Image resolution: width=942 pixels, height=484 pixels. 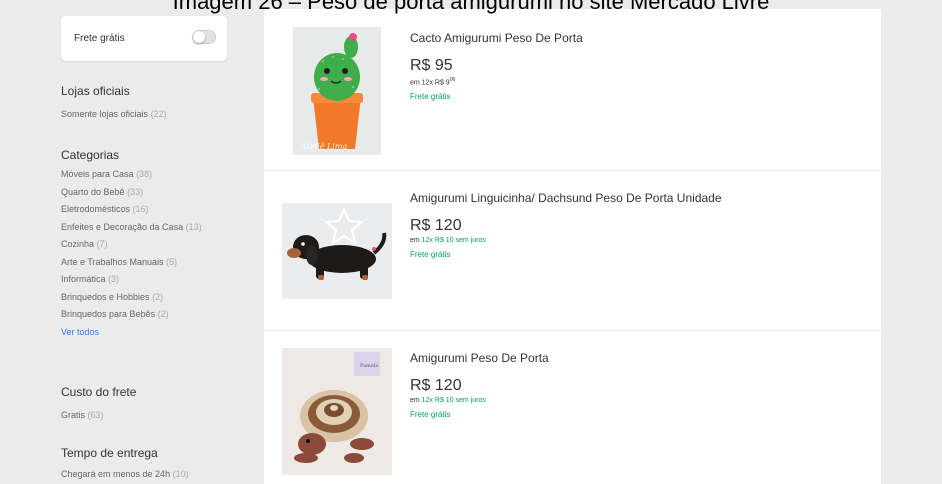 What do you see at coordinates (95, 91) in the screenshot?
I see `filter-title: Lojas oficiais` at bounding box center [95, 91].